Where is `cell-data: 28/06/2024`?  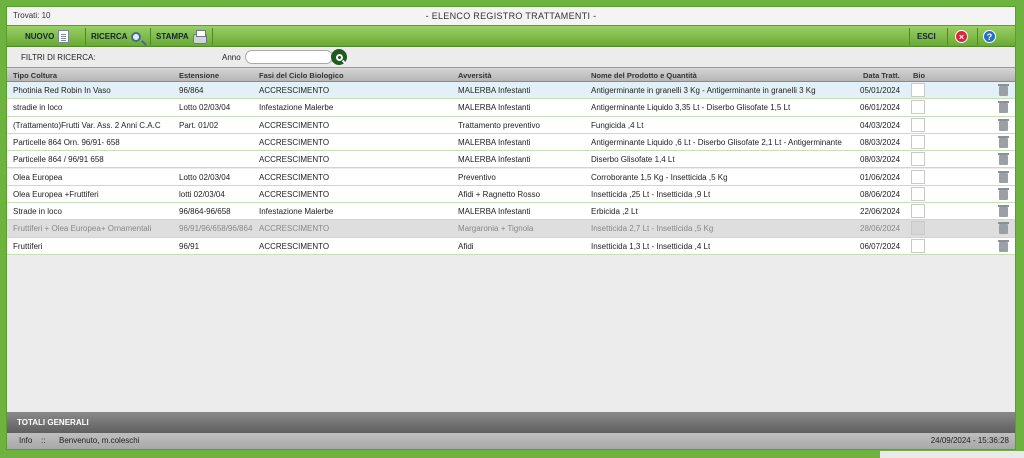 cell-data: 28/06/2024 is located at coordinates (880, 229).